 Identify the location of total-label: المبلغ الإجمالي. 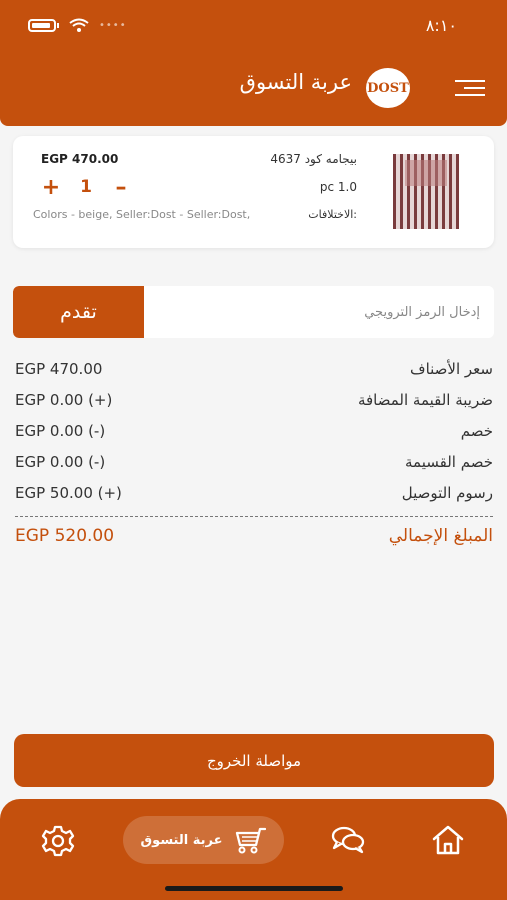
(440, 536).